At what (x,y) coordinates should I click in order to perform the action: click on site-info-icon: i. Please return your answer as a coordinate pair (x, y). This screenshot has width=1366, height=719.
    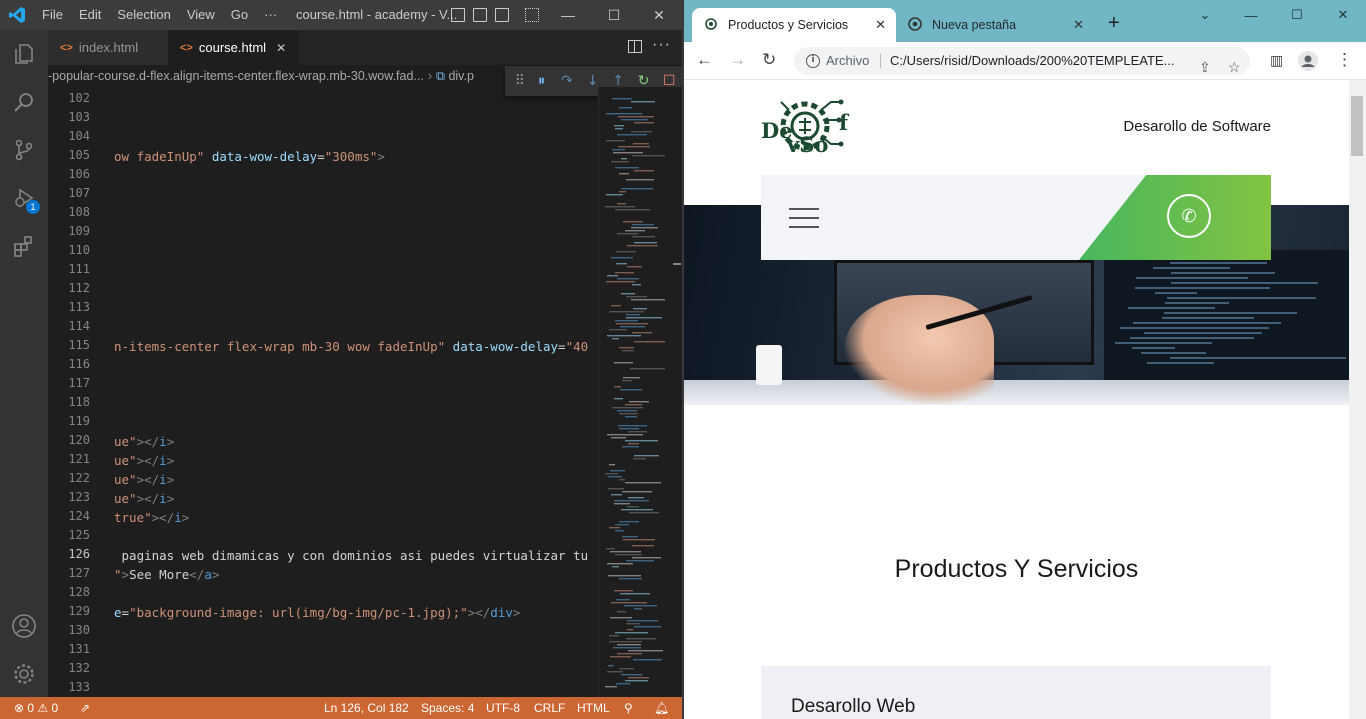
    Looking at the image, I should click on (813, 61).